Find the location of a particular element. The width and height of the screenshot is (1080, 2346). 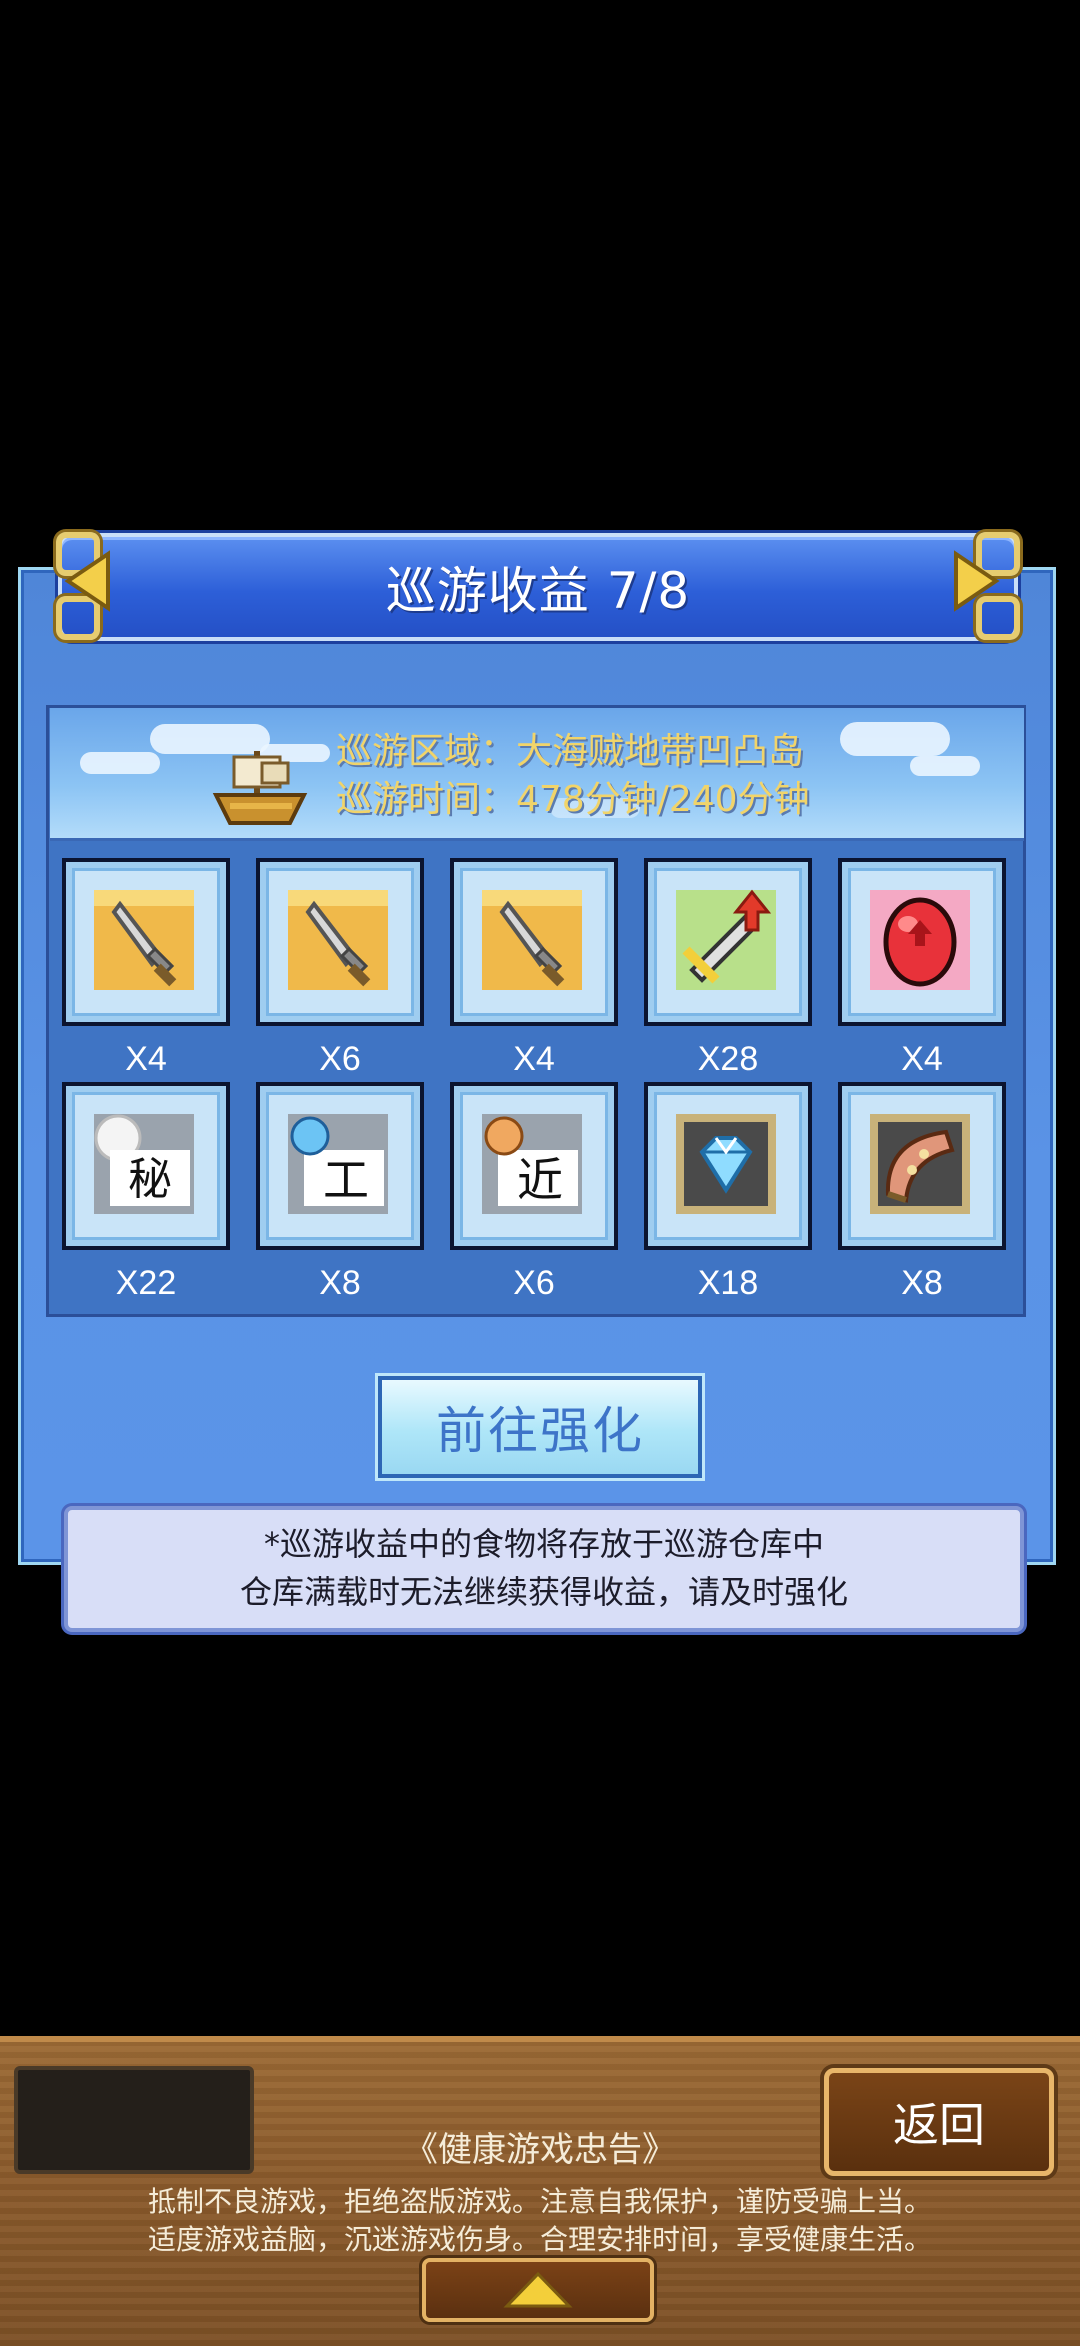

go-enhance-button: 前往强化 is located at coordinates (540, 1427).